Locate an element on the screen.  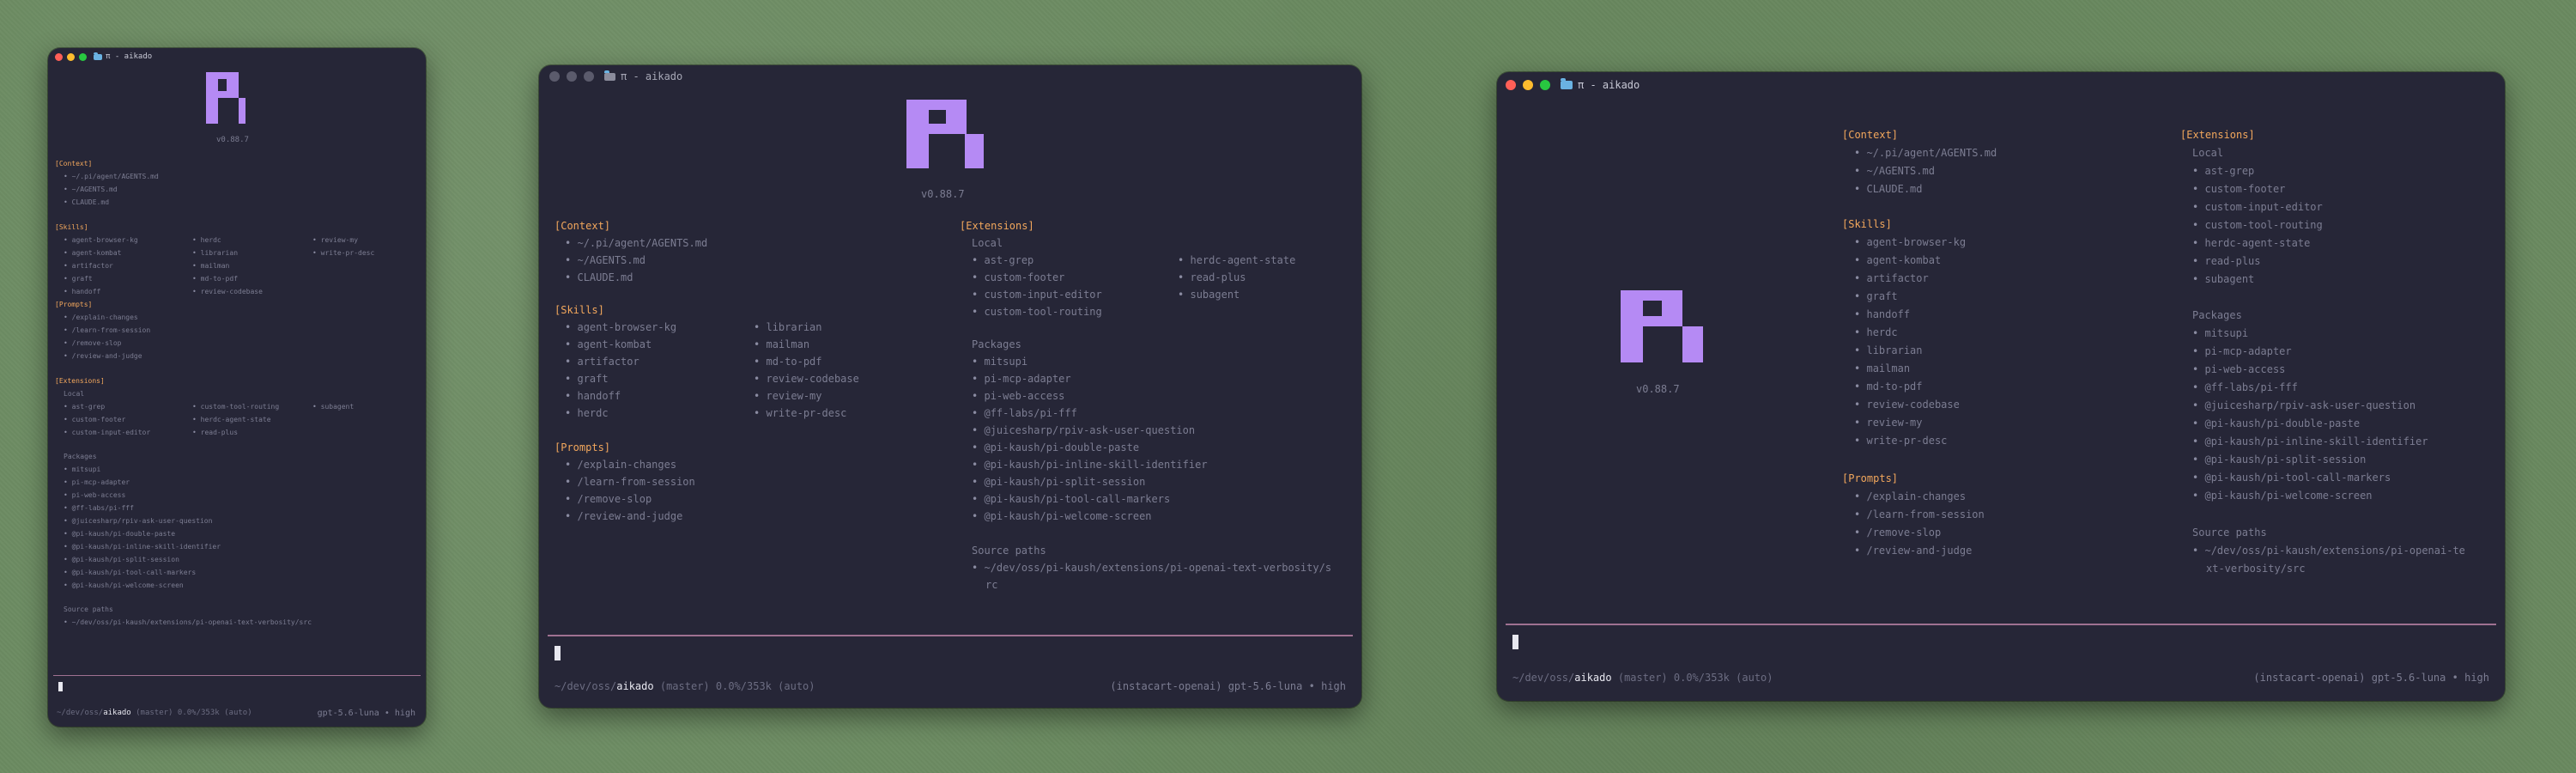
prompt-item: • /learn-from-session is located at coordinates (107, 330).